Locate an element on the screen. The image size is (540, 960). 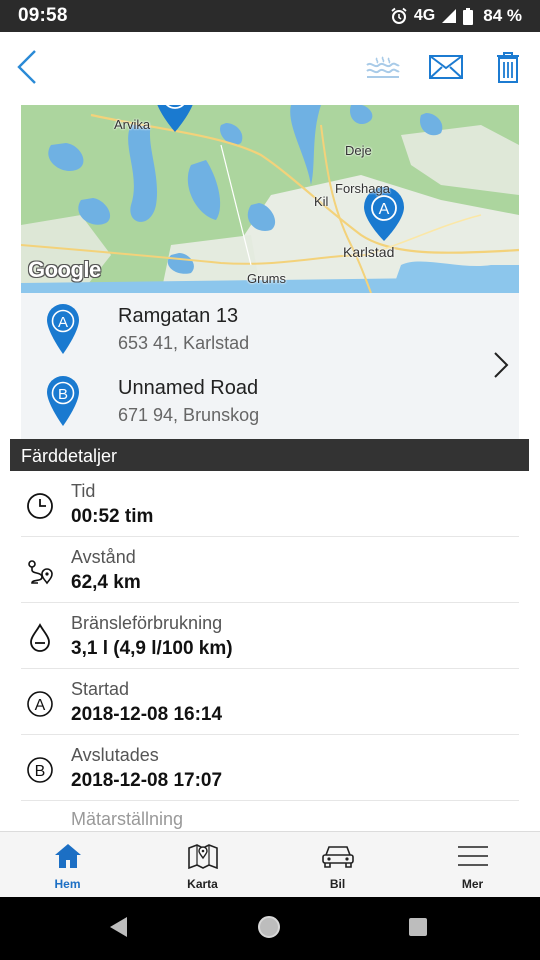
chevron-right-icon is located at coordinates (501, 367).